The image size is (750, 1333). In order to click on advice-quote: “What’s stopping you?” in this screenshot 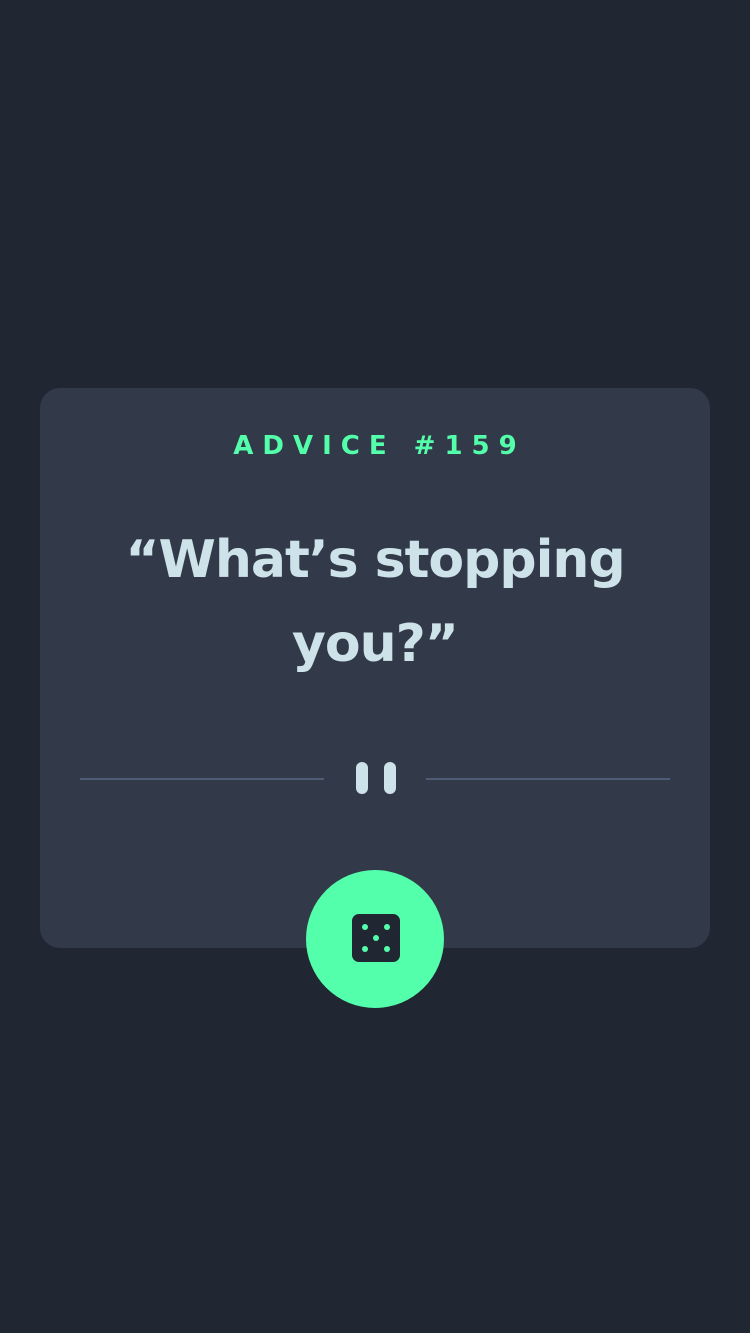, I will do `click(375, 602)`.